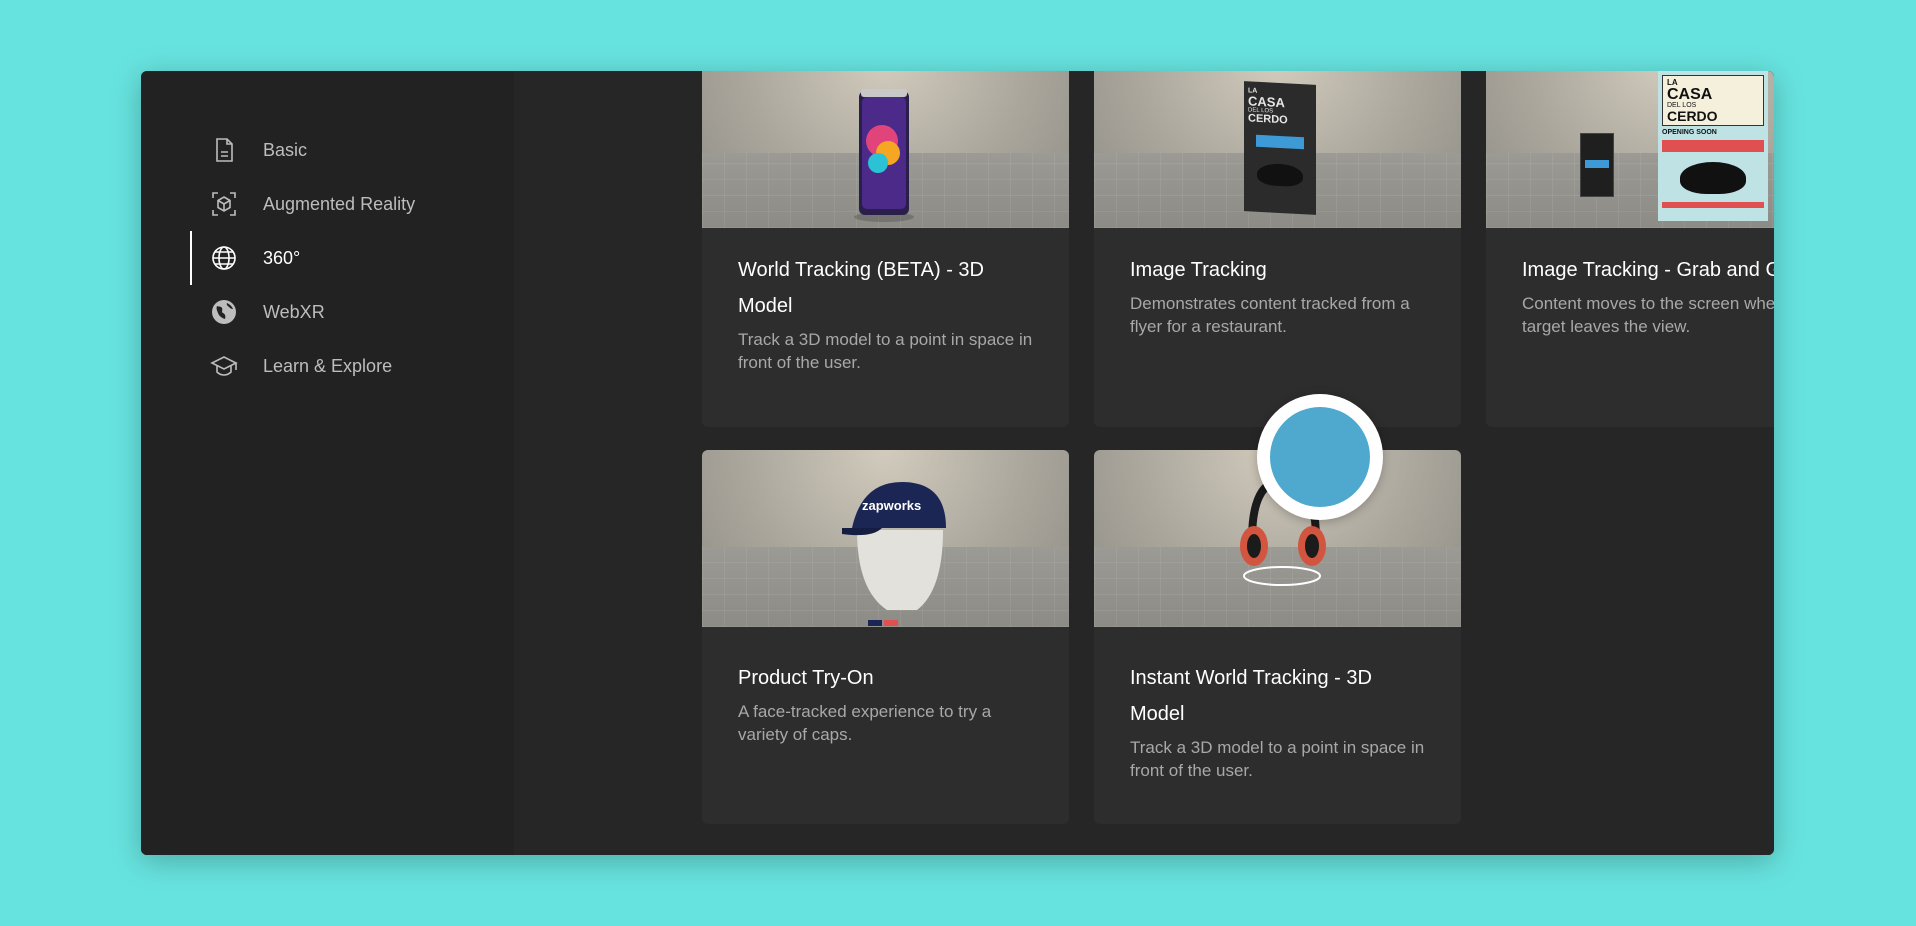  I want to click on card-thumbnail: zapworks, so click(885, 538).